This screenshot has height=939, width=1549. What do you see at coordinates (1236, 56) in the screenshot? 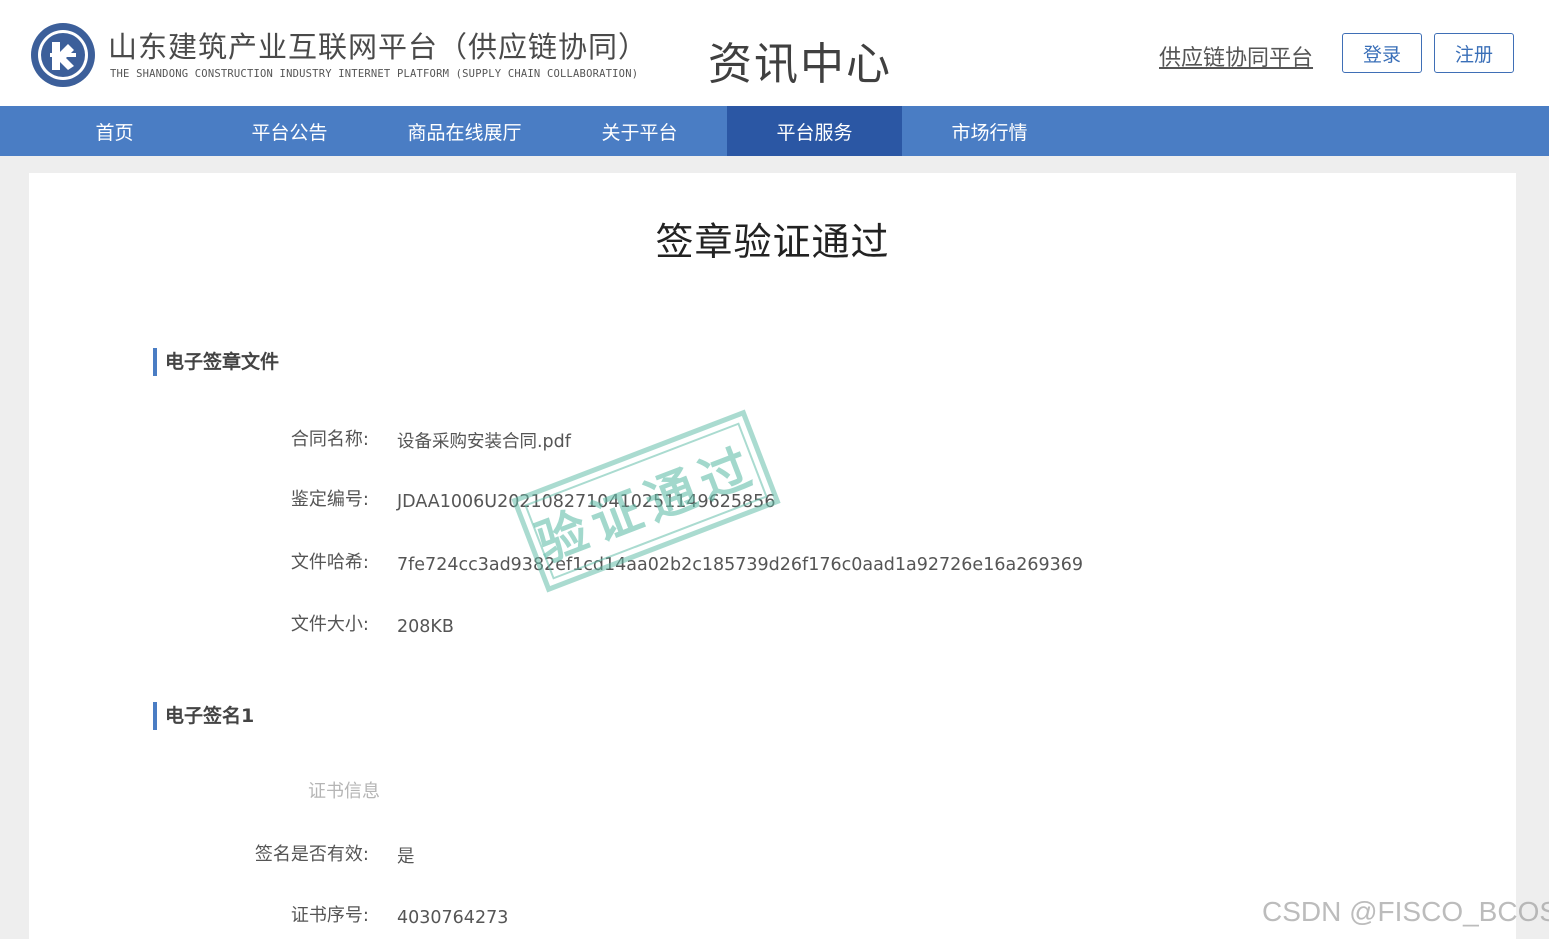
I see `supply-chain-link: 供应链协同平台` at bounding box center [1236, 56].